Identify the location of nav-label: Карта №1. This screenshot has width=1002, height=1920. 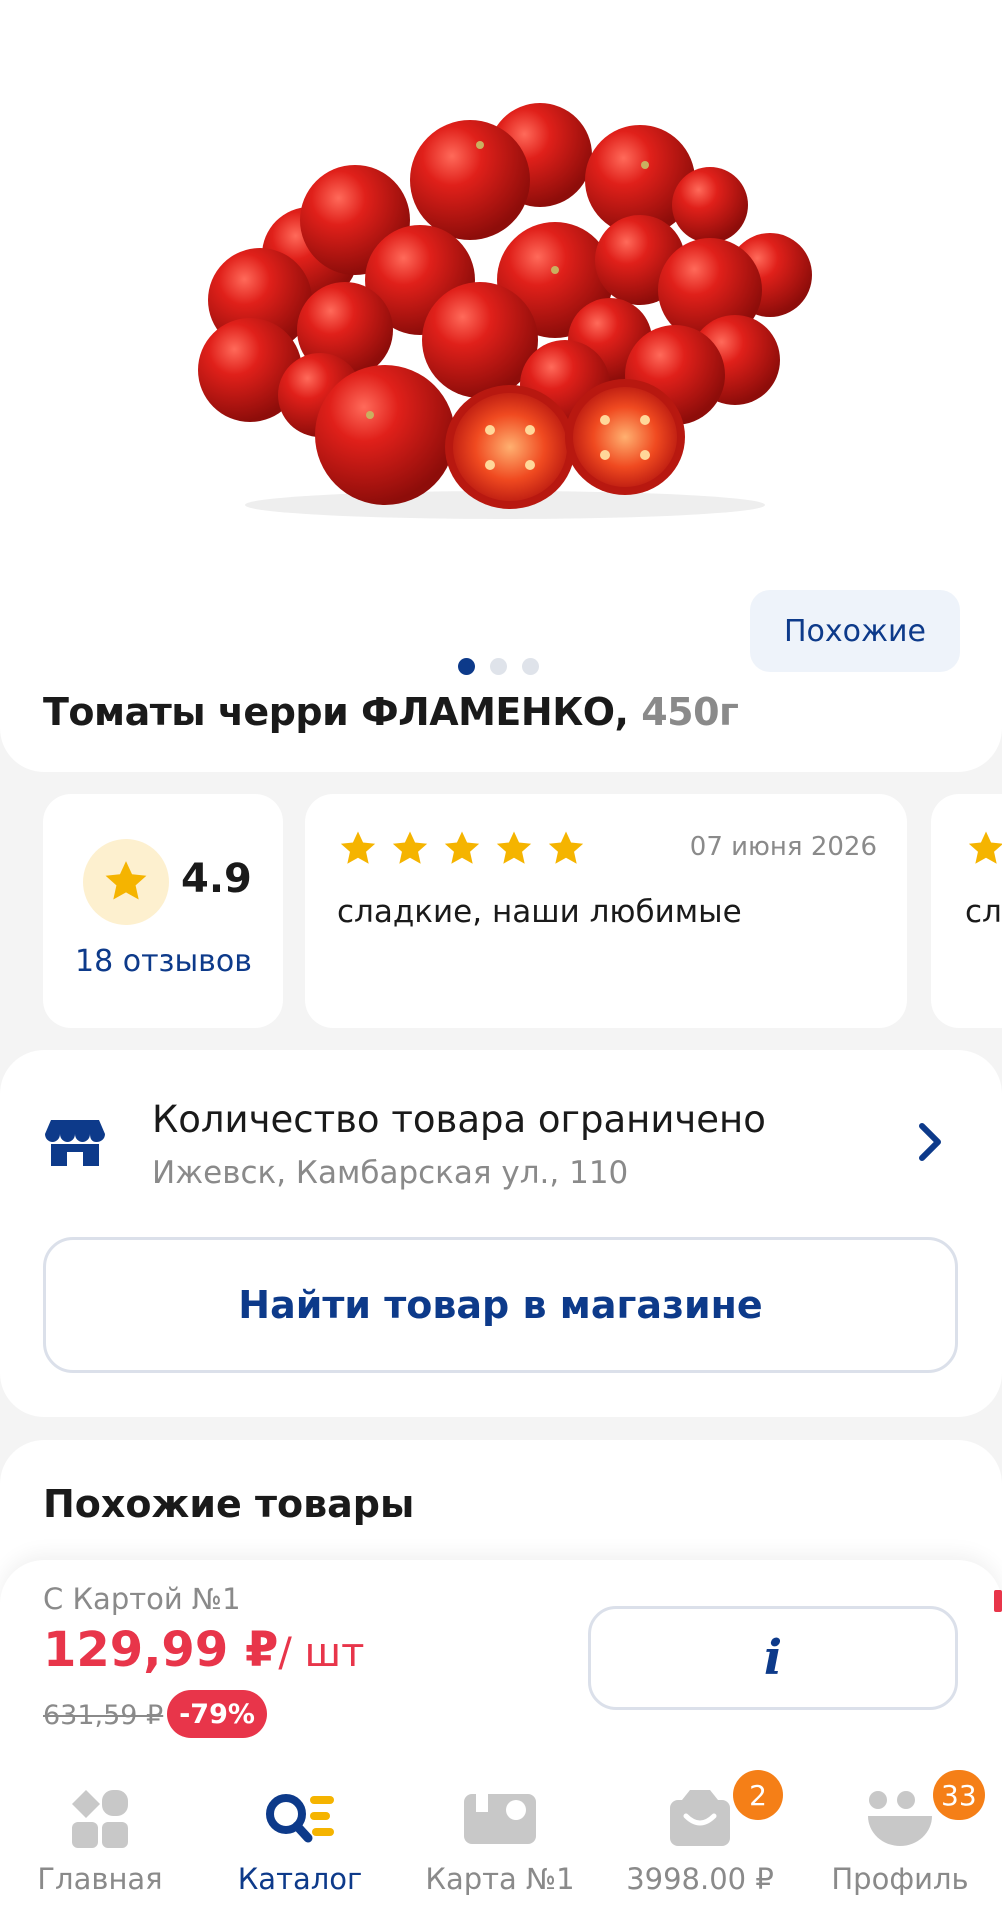
(500, 1879).